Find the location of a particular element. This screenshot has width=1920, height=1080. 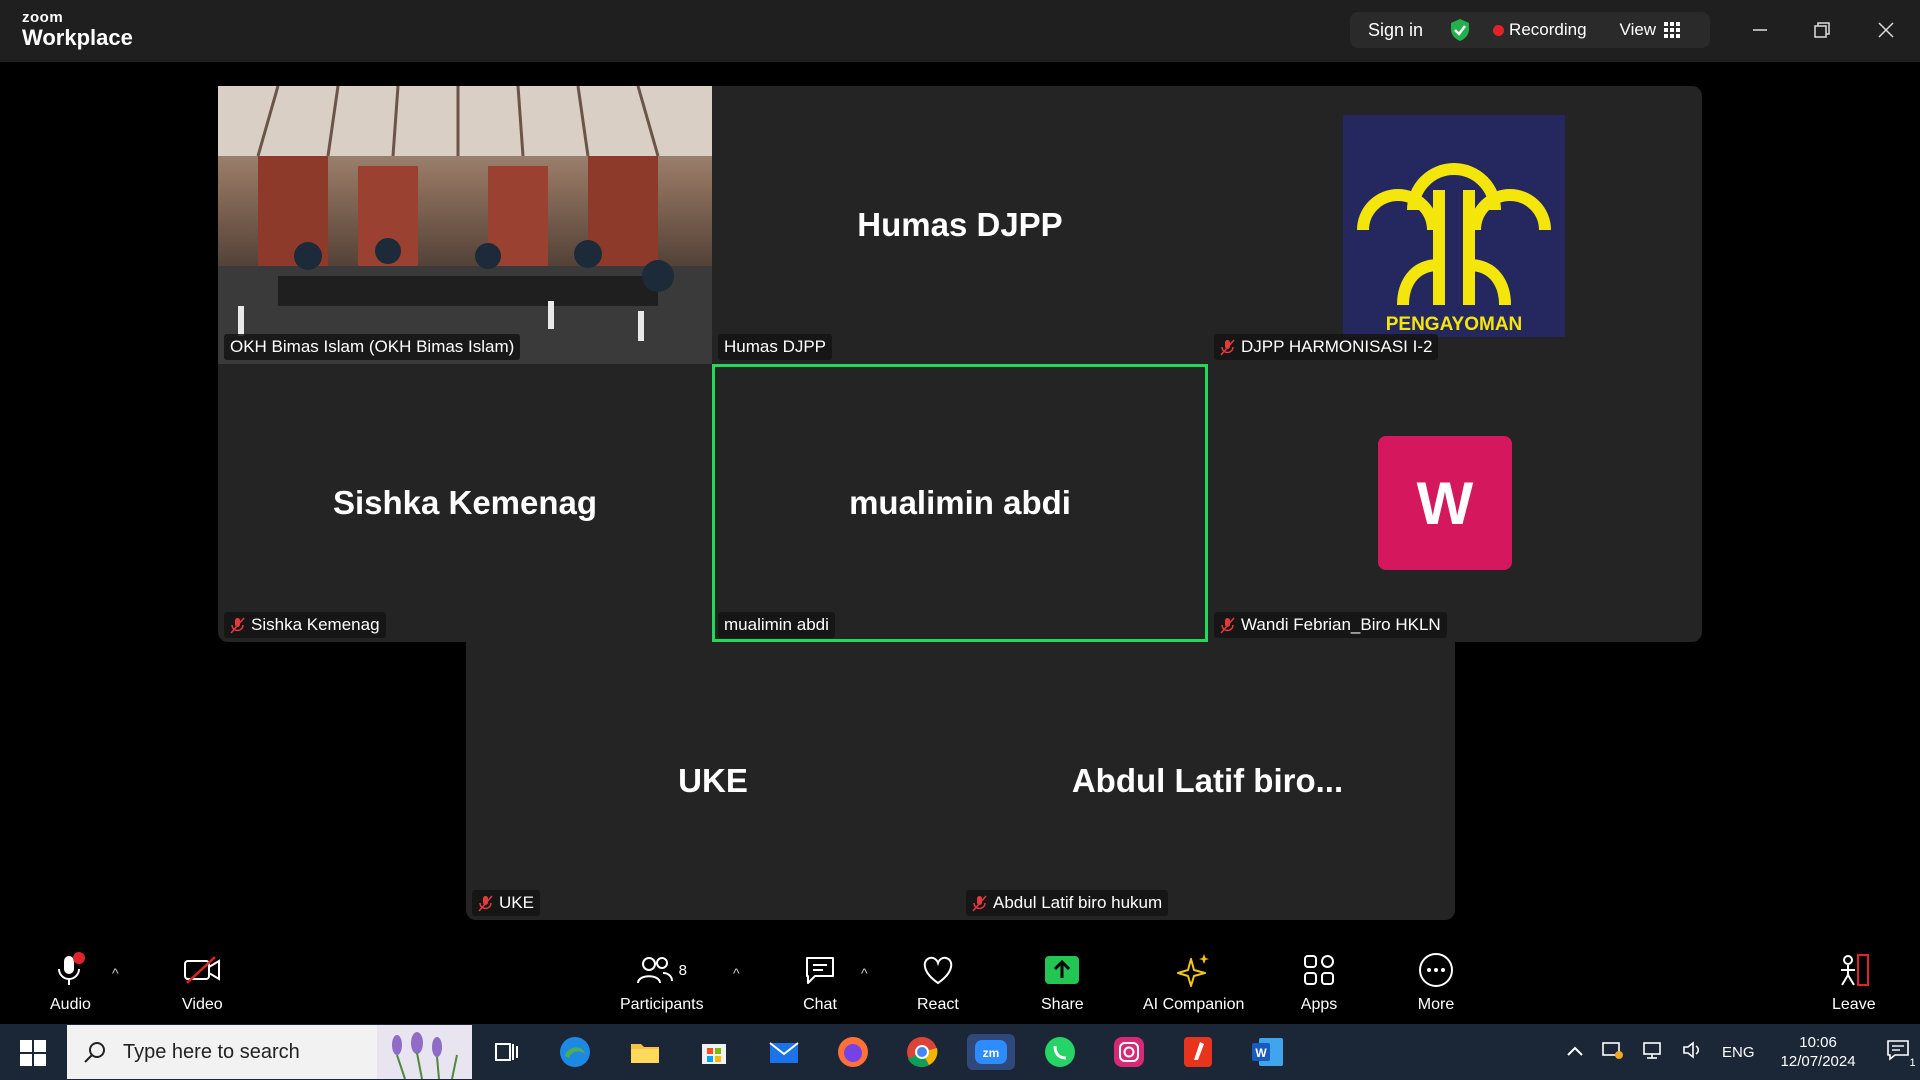

audio-options-caret-icon: ^ is located at coordinates (115, 973).